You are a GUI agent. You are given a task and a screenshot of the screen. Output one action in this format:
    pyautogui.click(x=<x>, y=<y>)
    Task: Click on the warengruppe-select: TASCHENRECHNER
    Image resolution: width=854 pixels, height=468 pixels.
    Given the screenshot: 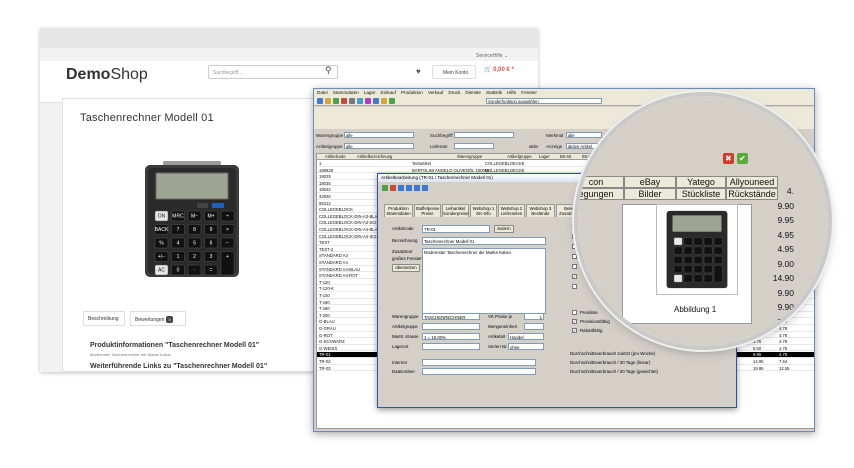 What is the action you would take?
    pyautogui.click(x=451, y=316)
    